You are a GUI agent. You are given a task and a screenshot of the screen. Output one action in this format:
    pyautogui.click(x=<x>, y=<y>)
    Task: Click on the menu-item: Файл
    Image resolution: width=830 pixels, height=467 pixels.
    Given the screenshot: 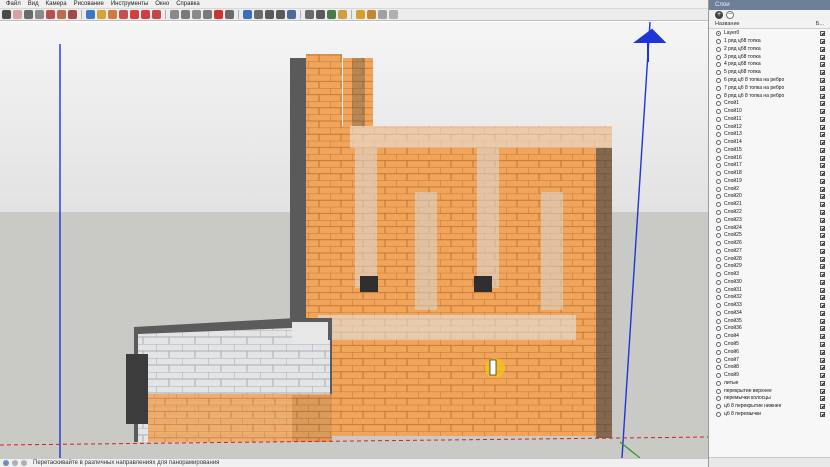 What is the action you would take?
    pyautogui.click(x=13, y=4)
    